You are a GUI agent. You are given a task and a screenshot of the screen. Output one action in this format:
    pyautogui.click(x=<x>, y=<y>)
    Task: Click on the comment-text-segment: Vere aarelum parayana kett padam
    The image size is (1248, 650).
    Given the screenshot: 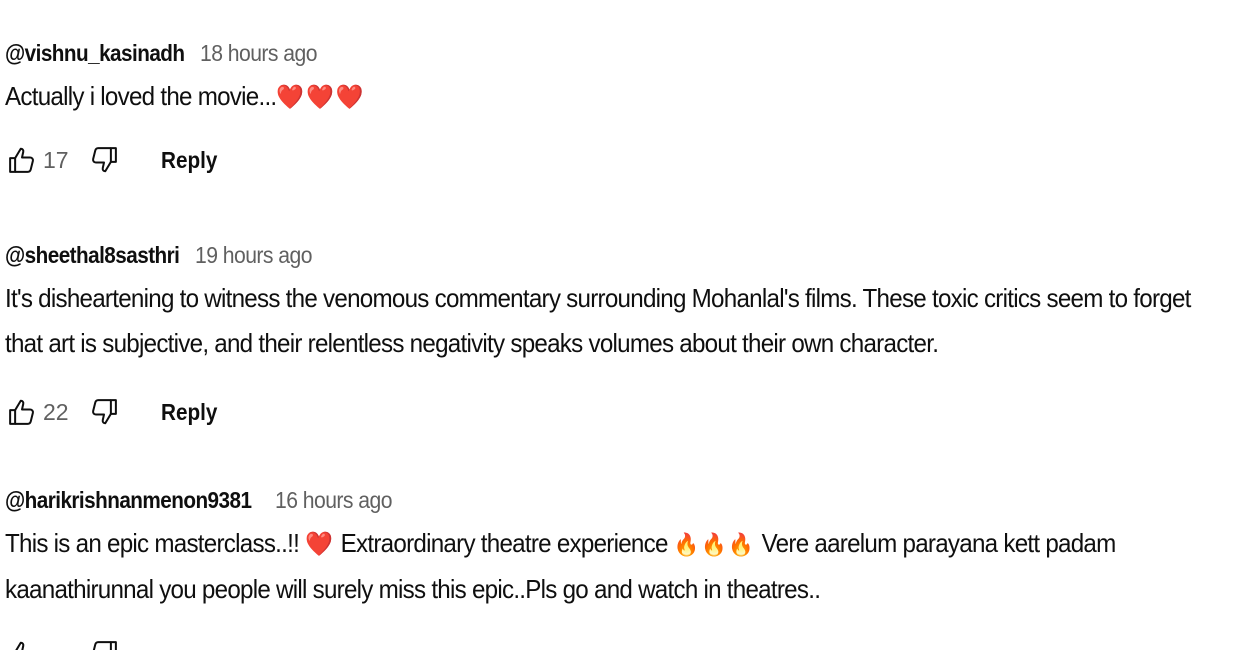 What is the action you would take?
    pyautogui.click(x=936, y=543)
    